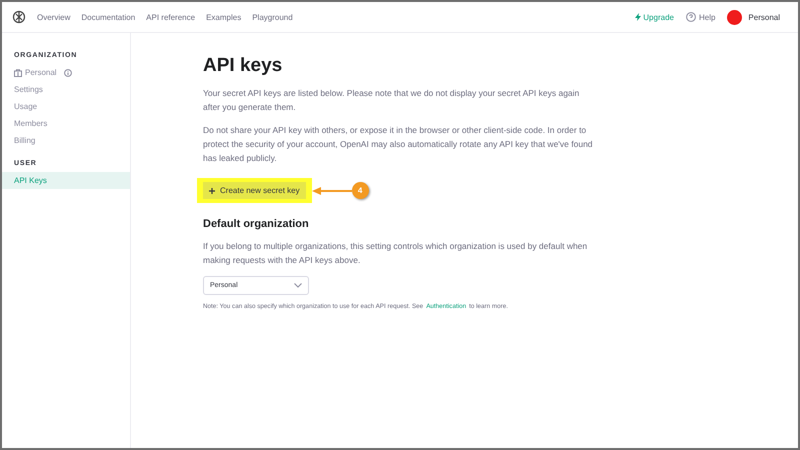 The width and height of the screenshot is (800, 450). What do you see at coordinates (108, 17) in the screenshot?
I see `nav-link: Documentation` at bounding box center [108, 17].